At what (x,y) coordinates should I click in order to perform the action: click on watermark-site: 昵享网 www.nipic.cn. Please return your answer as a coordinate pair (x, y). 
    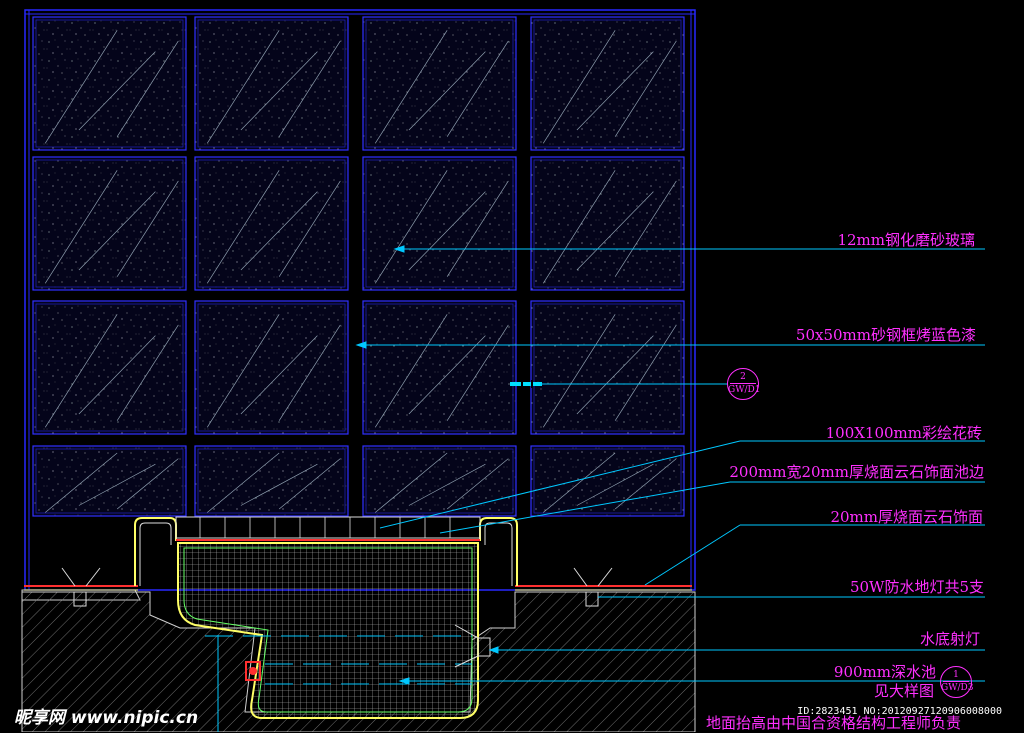
    Looking at the image, I should click on (106, 718).